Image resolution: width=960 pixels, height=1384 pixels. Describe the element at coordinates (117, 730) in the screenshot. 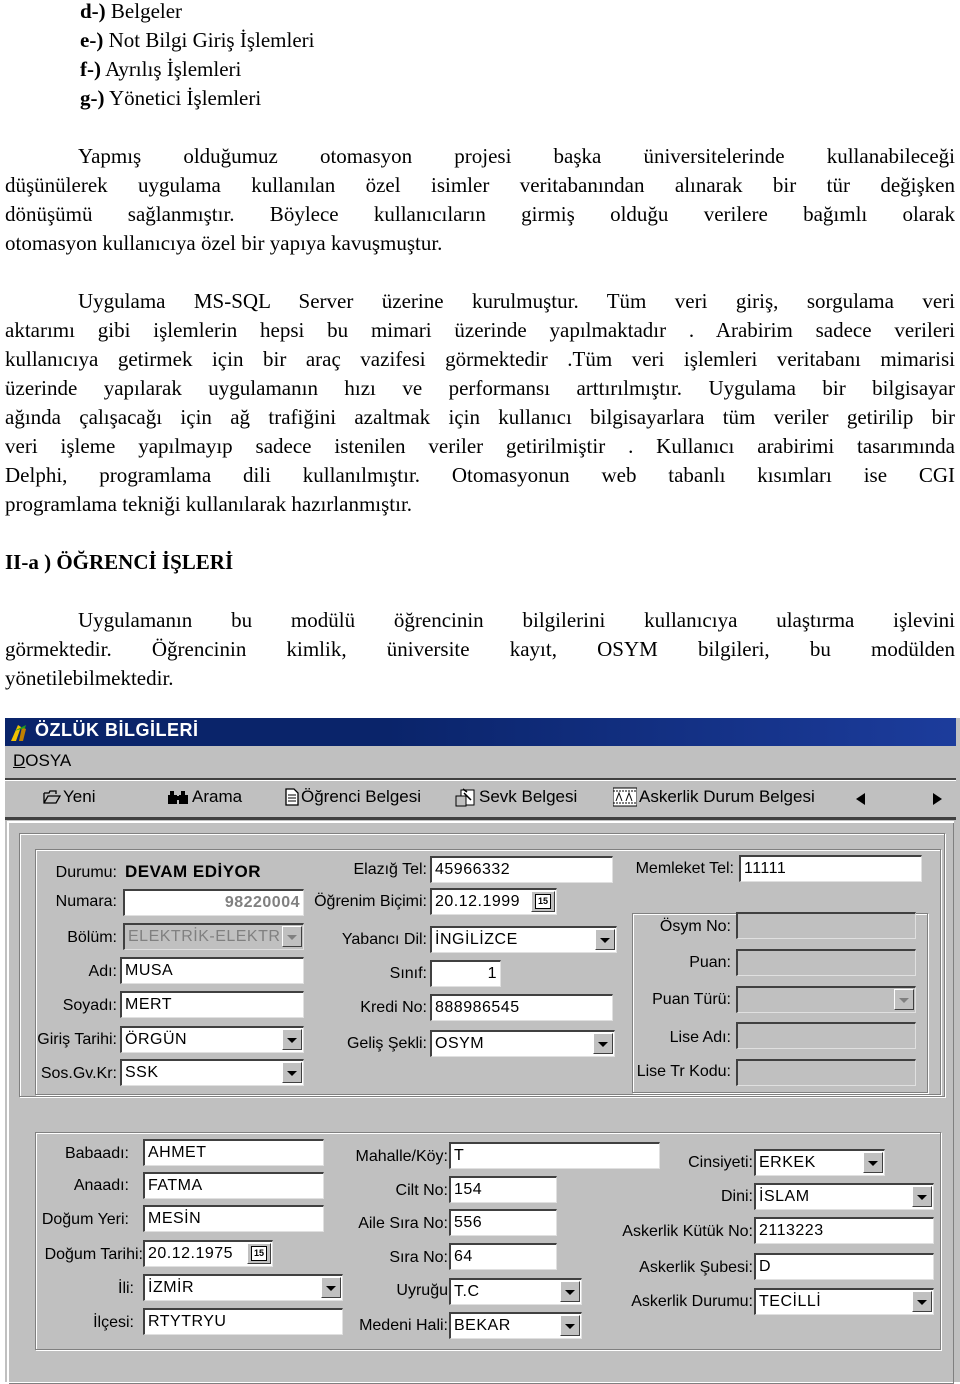

I see `window-title: ÖZLÜK BİLGİLERİ` at that location.